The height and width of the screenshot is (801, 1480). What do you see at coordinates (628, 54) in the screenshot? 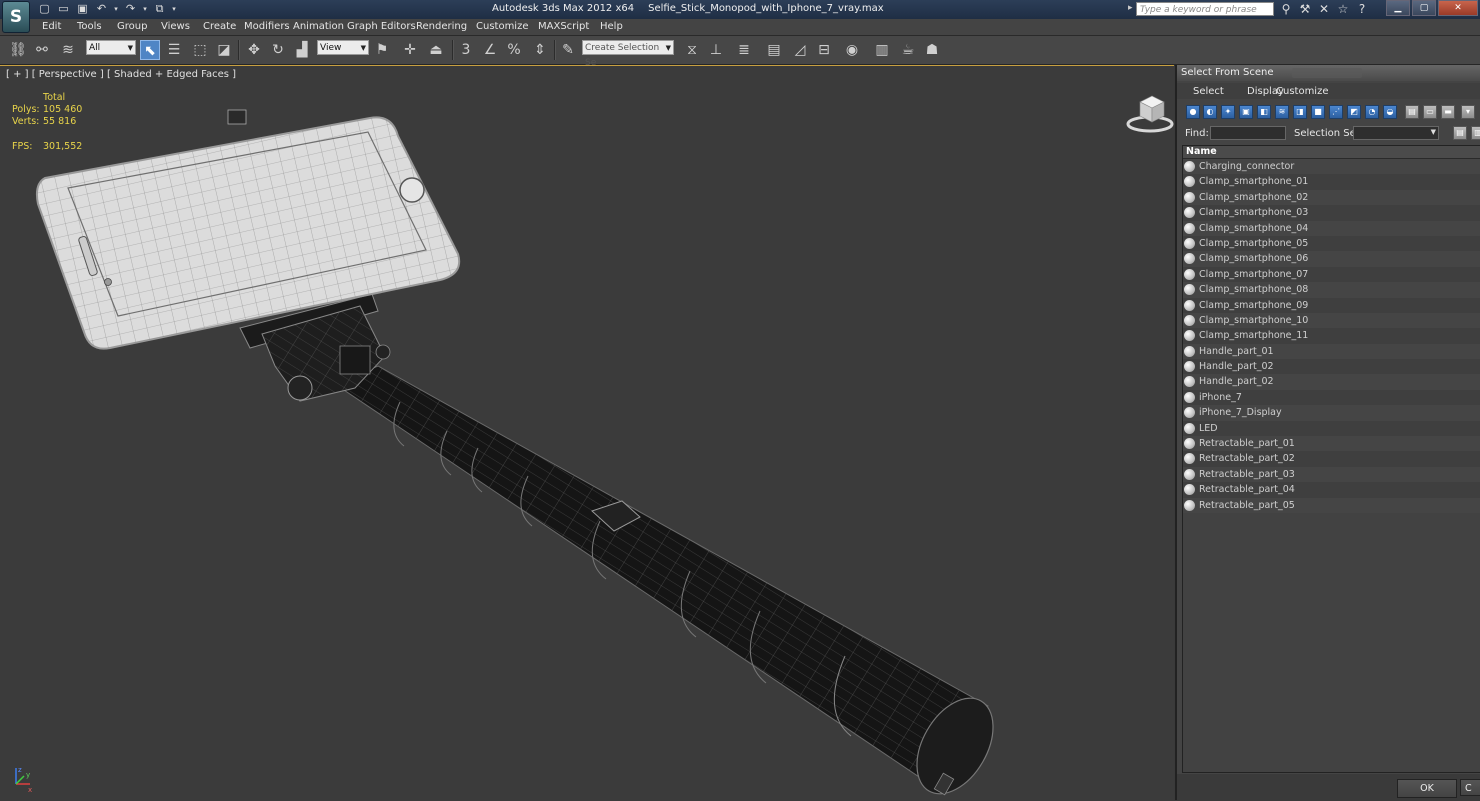
I see `named-selection-dropdown: Create Selection Se ▼` at bounding box center [628, 54].